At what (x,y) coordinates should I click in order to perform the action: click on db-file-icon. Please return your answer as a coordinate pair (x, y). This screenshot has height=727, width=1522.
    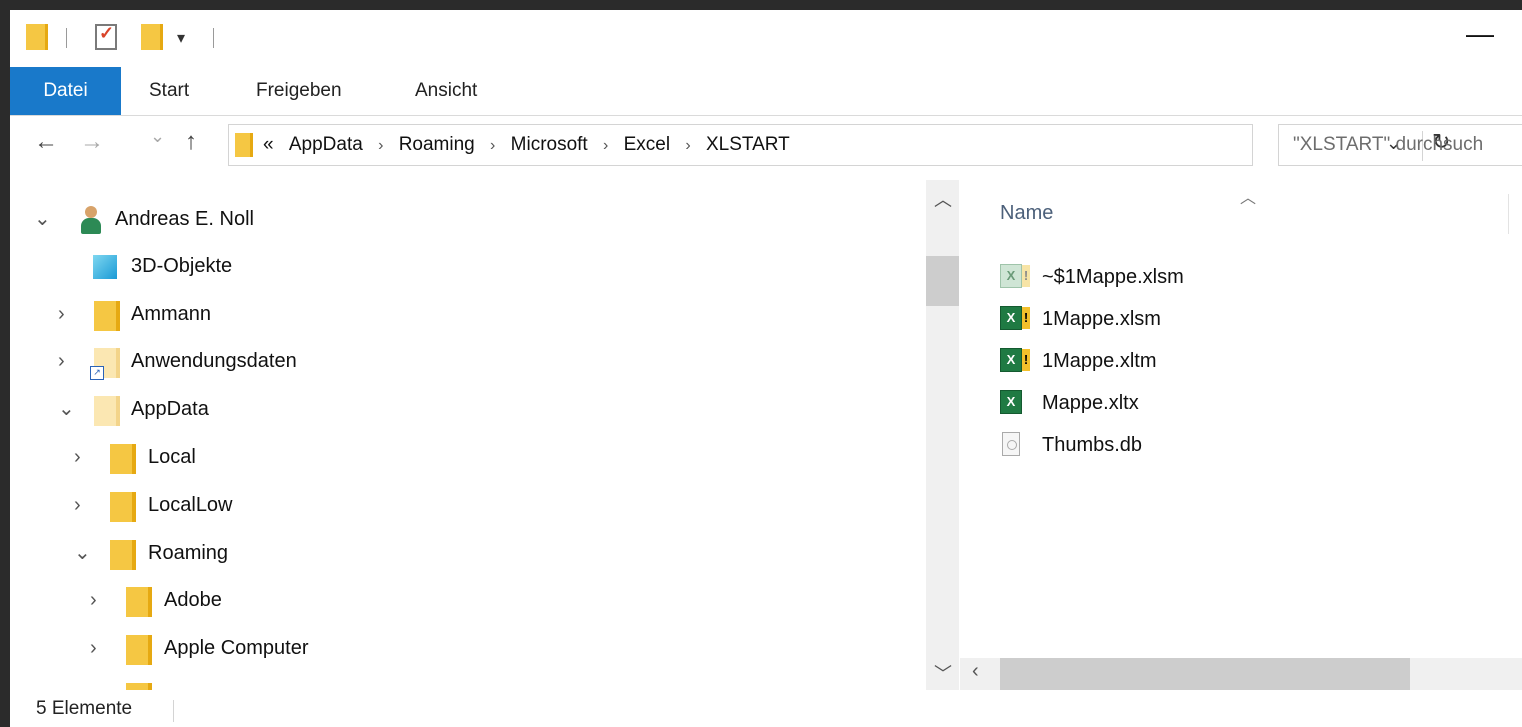
    Looking at the image, I should click on (1011, 444).